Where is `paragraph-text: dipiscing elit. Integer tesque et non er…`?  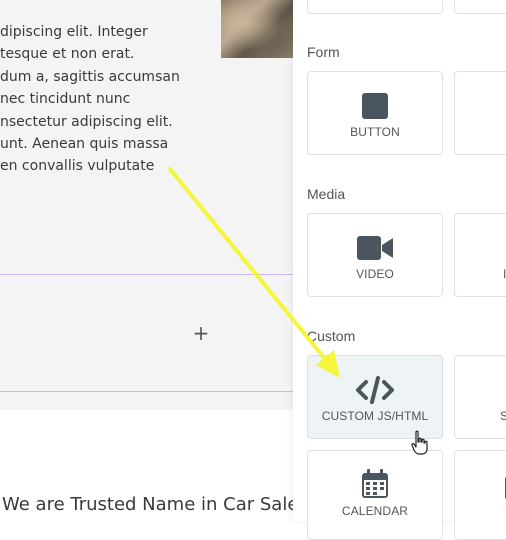
paragraph-text: dipiscing elit. Integer tesque et non er… is located at coordinates (105, 99).